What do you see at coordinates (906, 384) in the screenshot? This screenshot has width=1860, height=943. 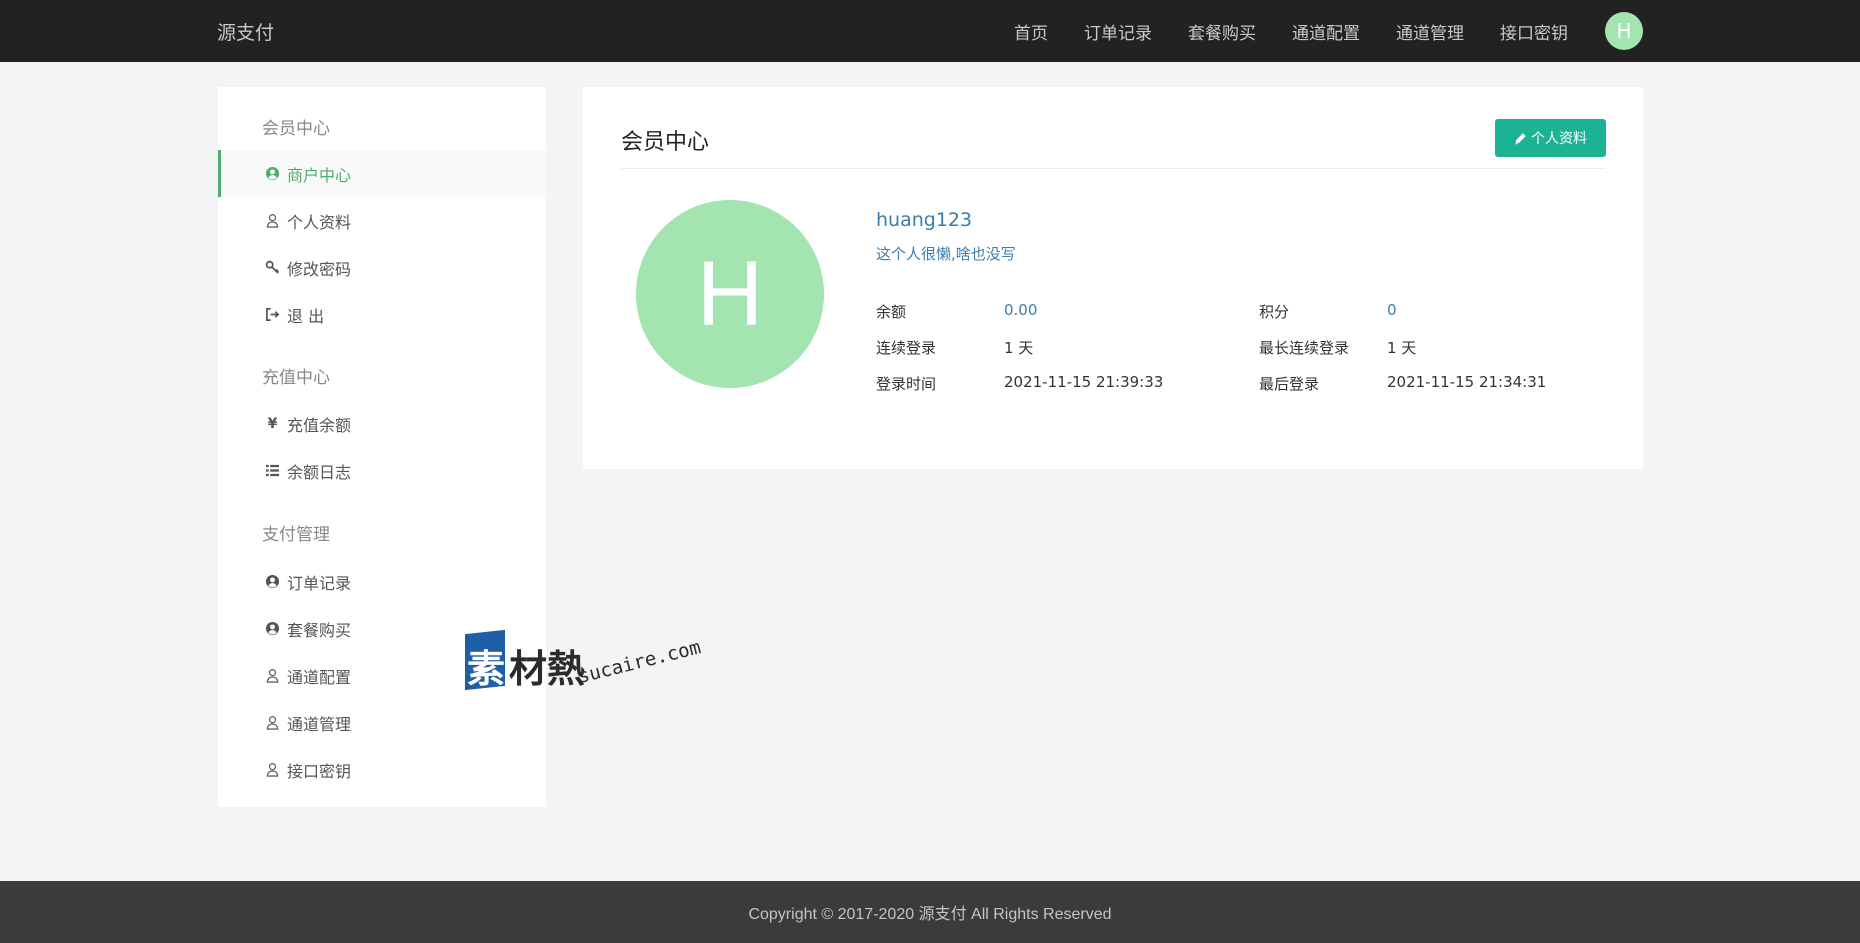 I see `login-time-label: 登录时间` at bounding box center [906, 384].